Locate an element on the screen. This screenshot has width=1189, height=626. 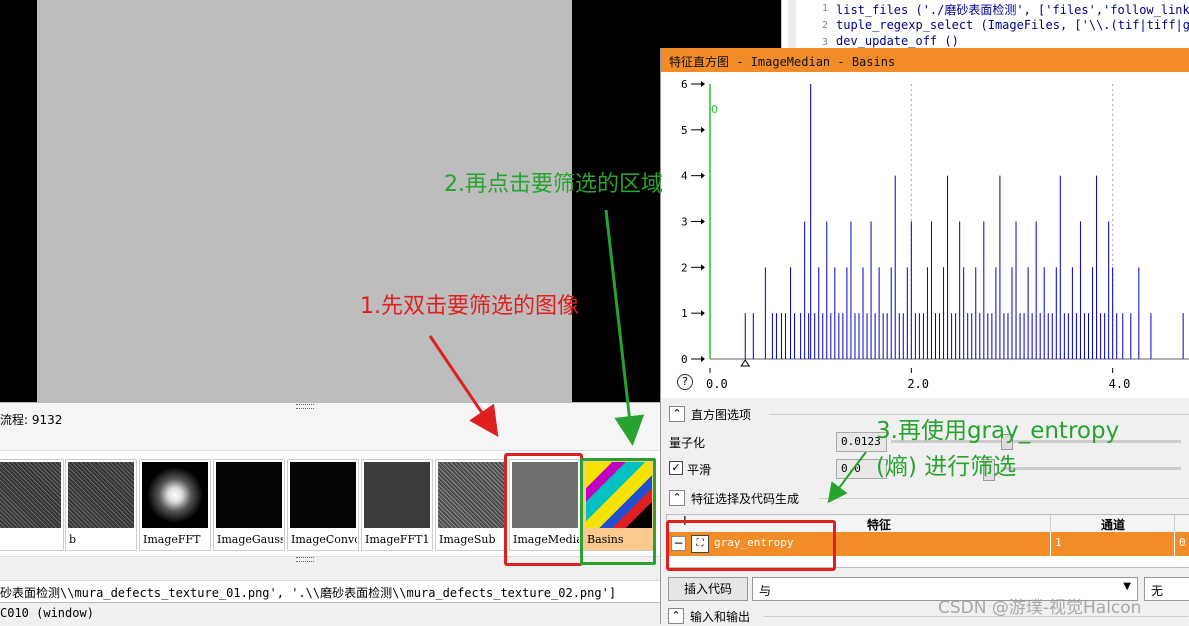
annotation-step3-line2: (熵) 进行筛选 is located at coordinates (946, 467).